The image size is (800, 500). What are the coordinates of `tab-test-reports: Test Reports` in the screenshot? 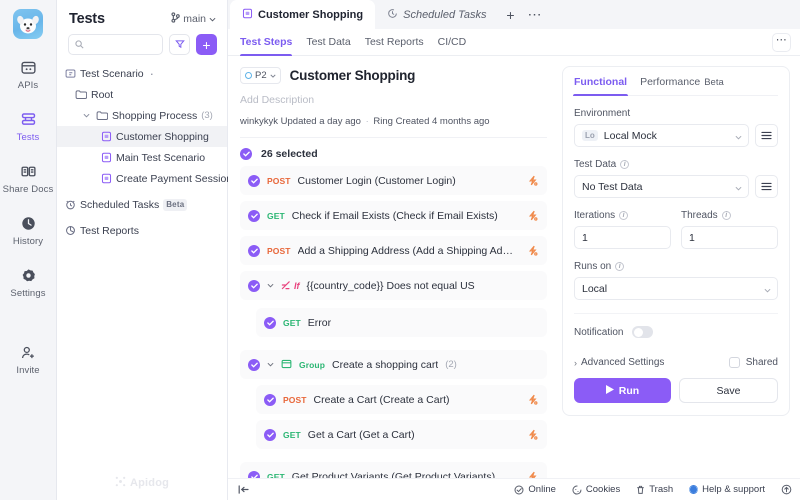 It's located at (394, 42).